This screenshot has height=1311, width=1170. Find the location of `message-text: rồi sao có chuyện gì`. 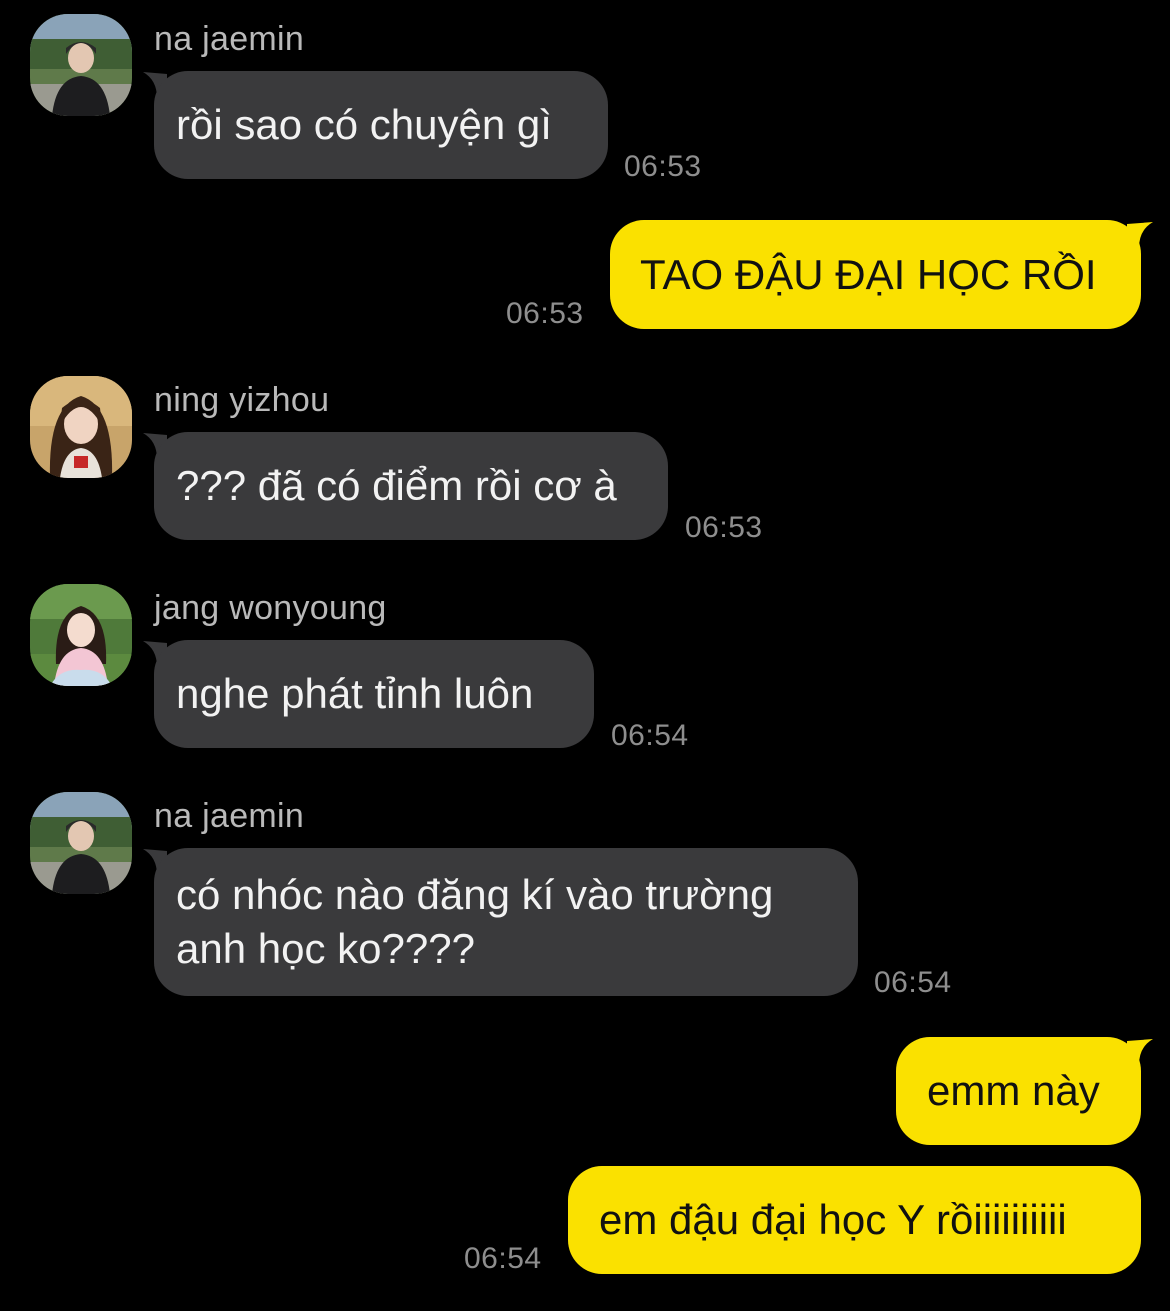

message-text: rồi sao có chuyện gì is located at coordinates (364, 124).